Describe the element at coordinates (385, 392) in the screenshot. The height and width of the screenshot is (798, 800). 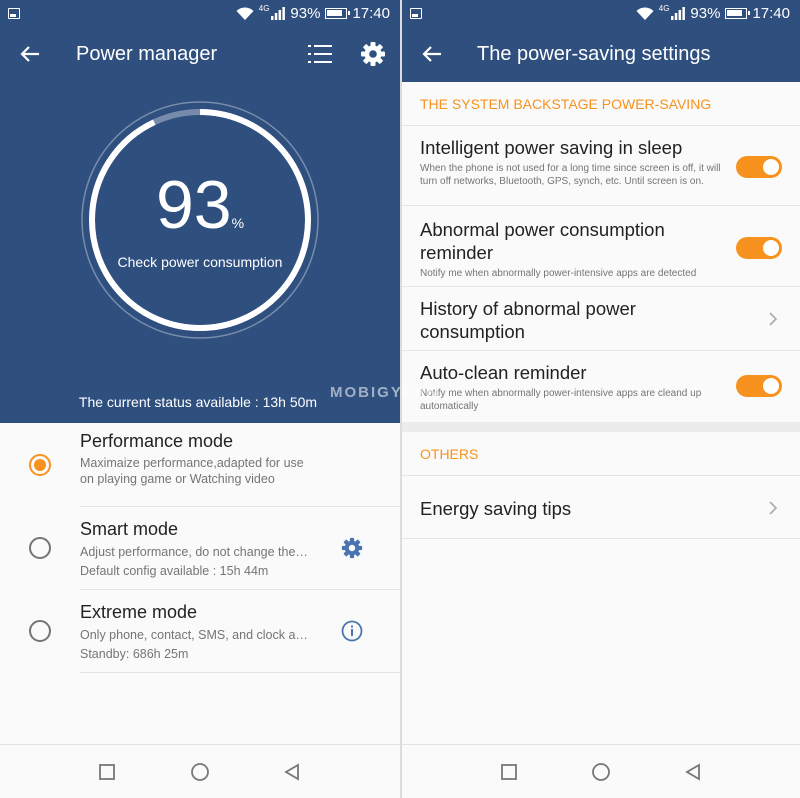
I see `watermark: MOBIGYAAN` at that location.